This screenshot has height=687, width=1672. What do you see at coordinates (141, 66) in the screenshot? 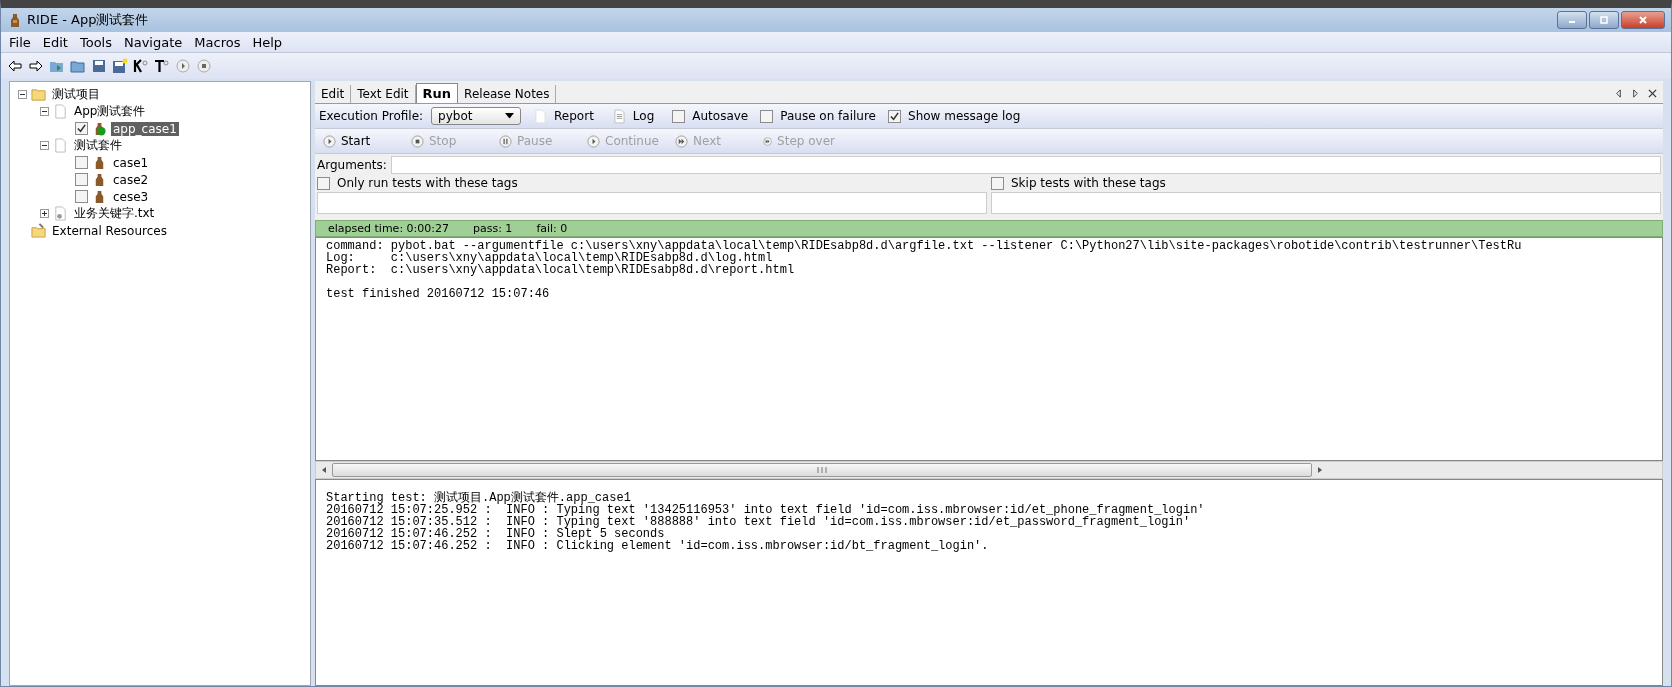
I see `keyword-search-icon` at bounding box center [141, 66].